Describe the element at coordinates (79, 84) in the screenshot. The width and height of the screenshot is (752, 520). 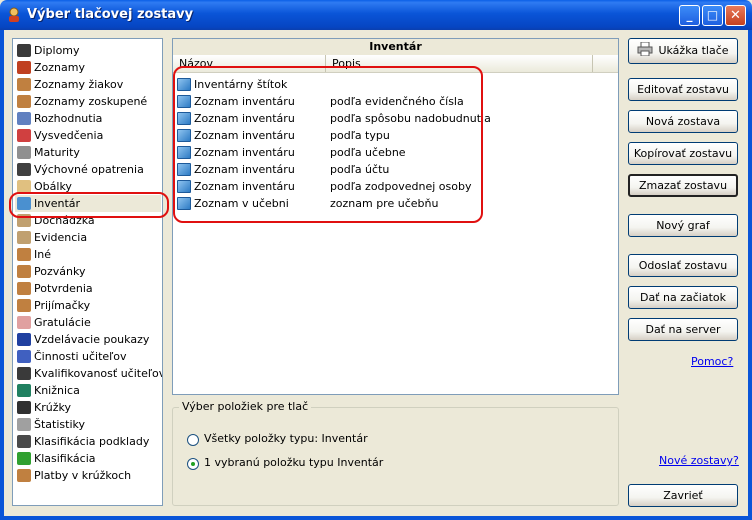
I see `tree-item-label: Zoznamy žiakov` at that location.